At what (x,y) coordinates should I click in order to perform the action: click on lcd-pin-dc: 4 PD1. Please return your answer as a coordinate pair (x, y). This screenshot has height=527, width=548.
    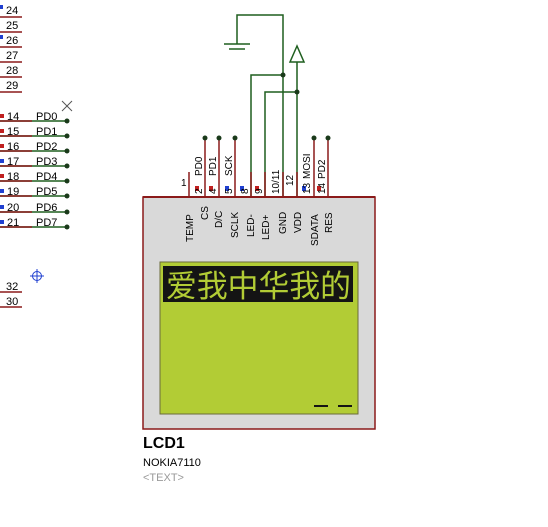
    Looking at the image, I should click on (215, 166).